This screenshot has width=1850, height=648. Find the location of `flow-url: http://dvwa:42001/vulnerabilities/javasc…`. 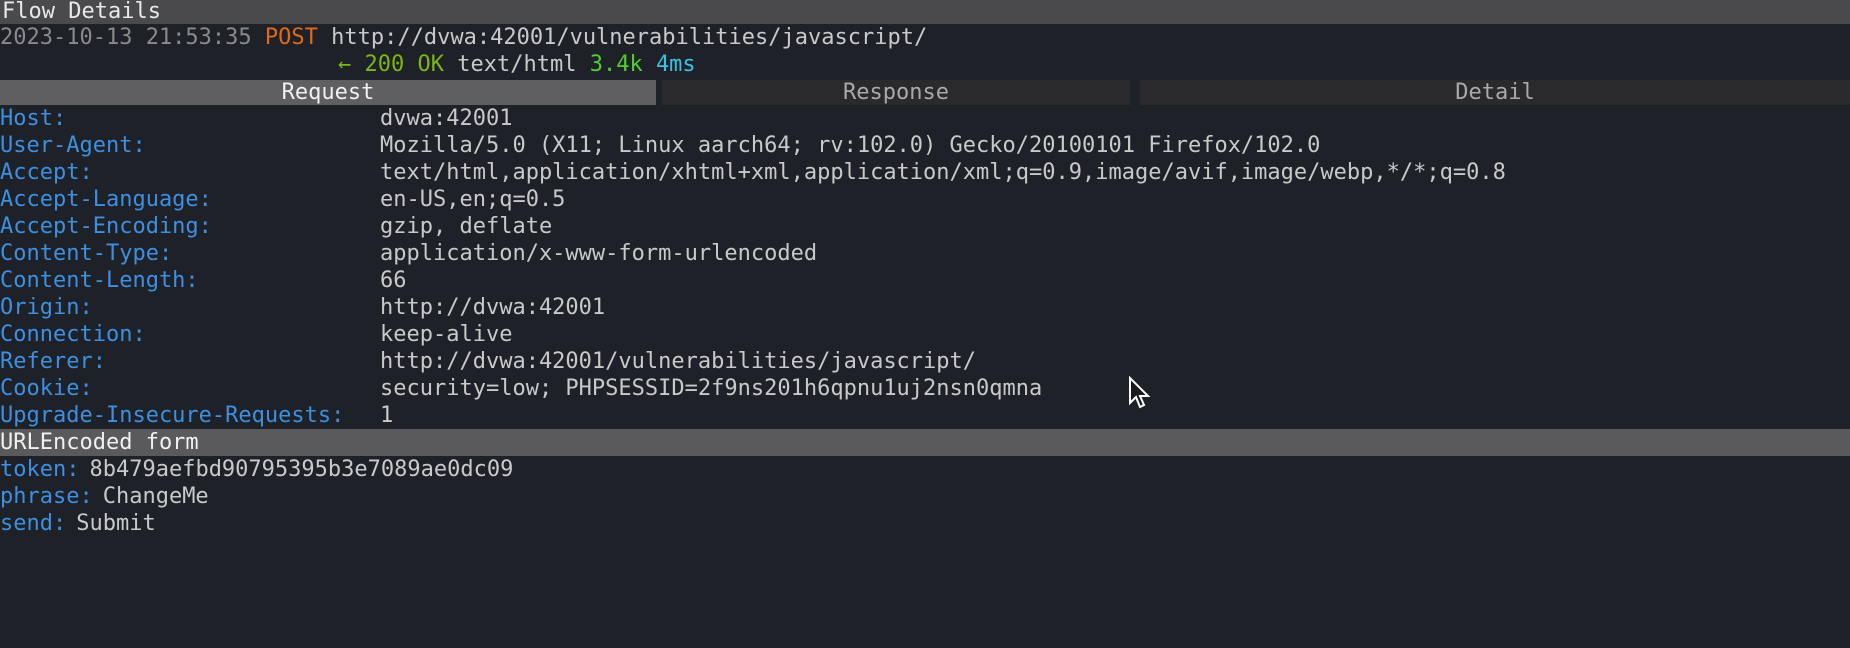

flow-url: http://dvwa:42001/vulnerabilities/javasc… is located at coordinates (629, 37).